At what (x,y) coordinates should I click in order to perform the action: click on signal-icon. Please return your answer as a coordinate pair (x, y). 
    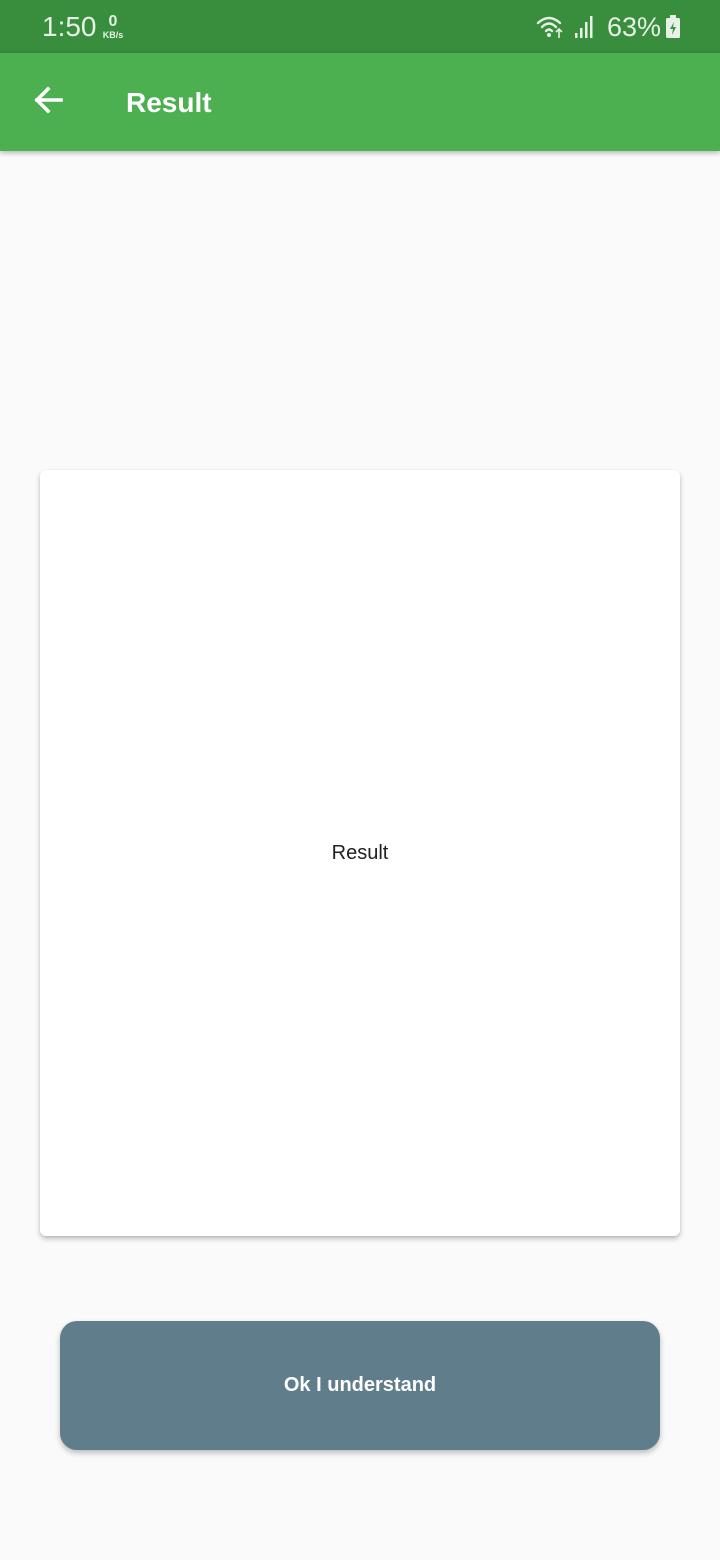
    Looking at the image, I should click on (585, 29).